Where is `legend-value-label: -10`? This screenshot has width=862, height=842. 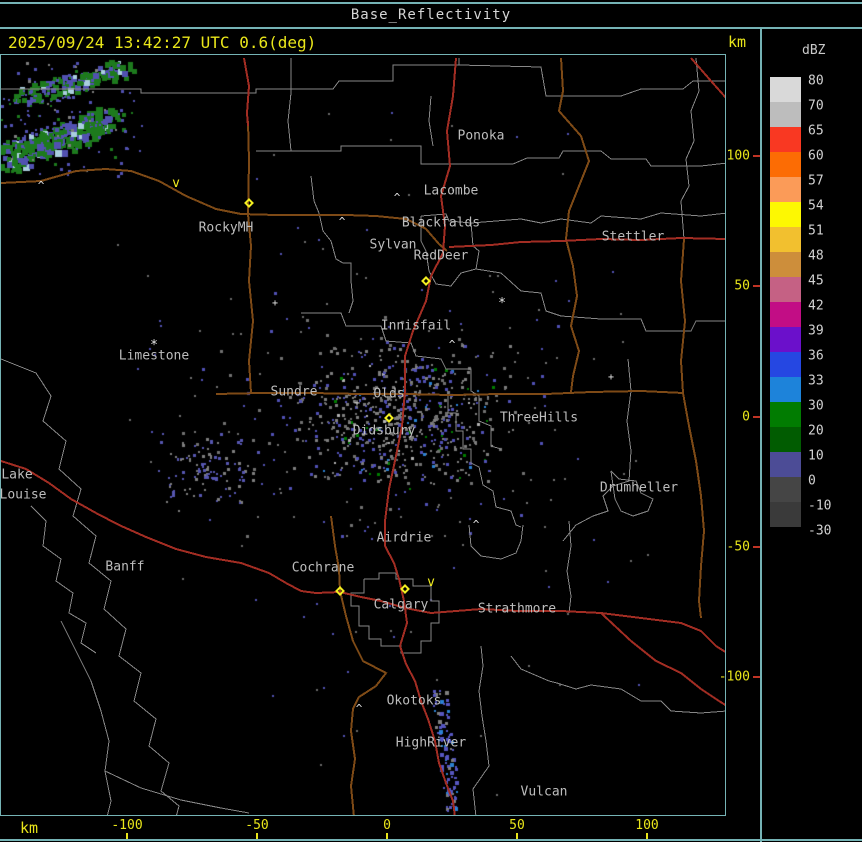 legend-value-label: -10 is located at coordinates (820, 506).